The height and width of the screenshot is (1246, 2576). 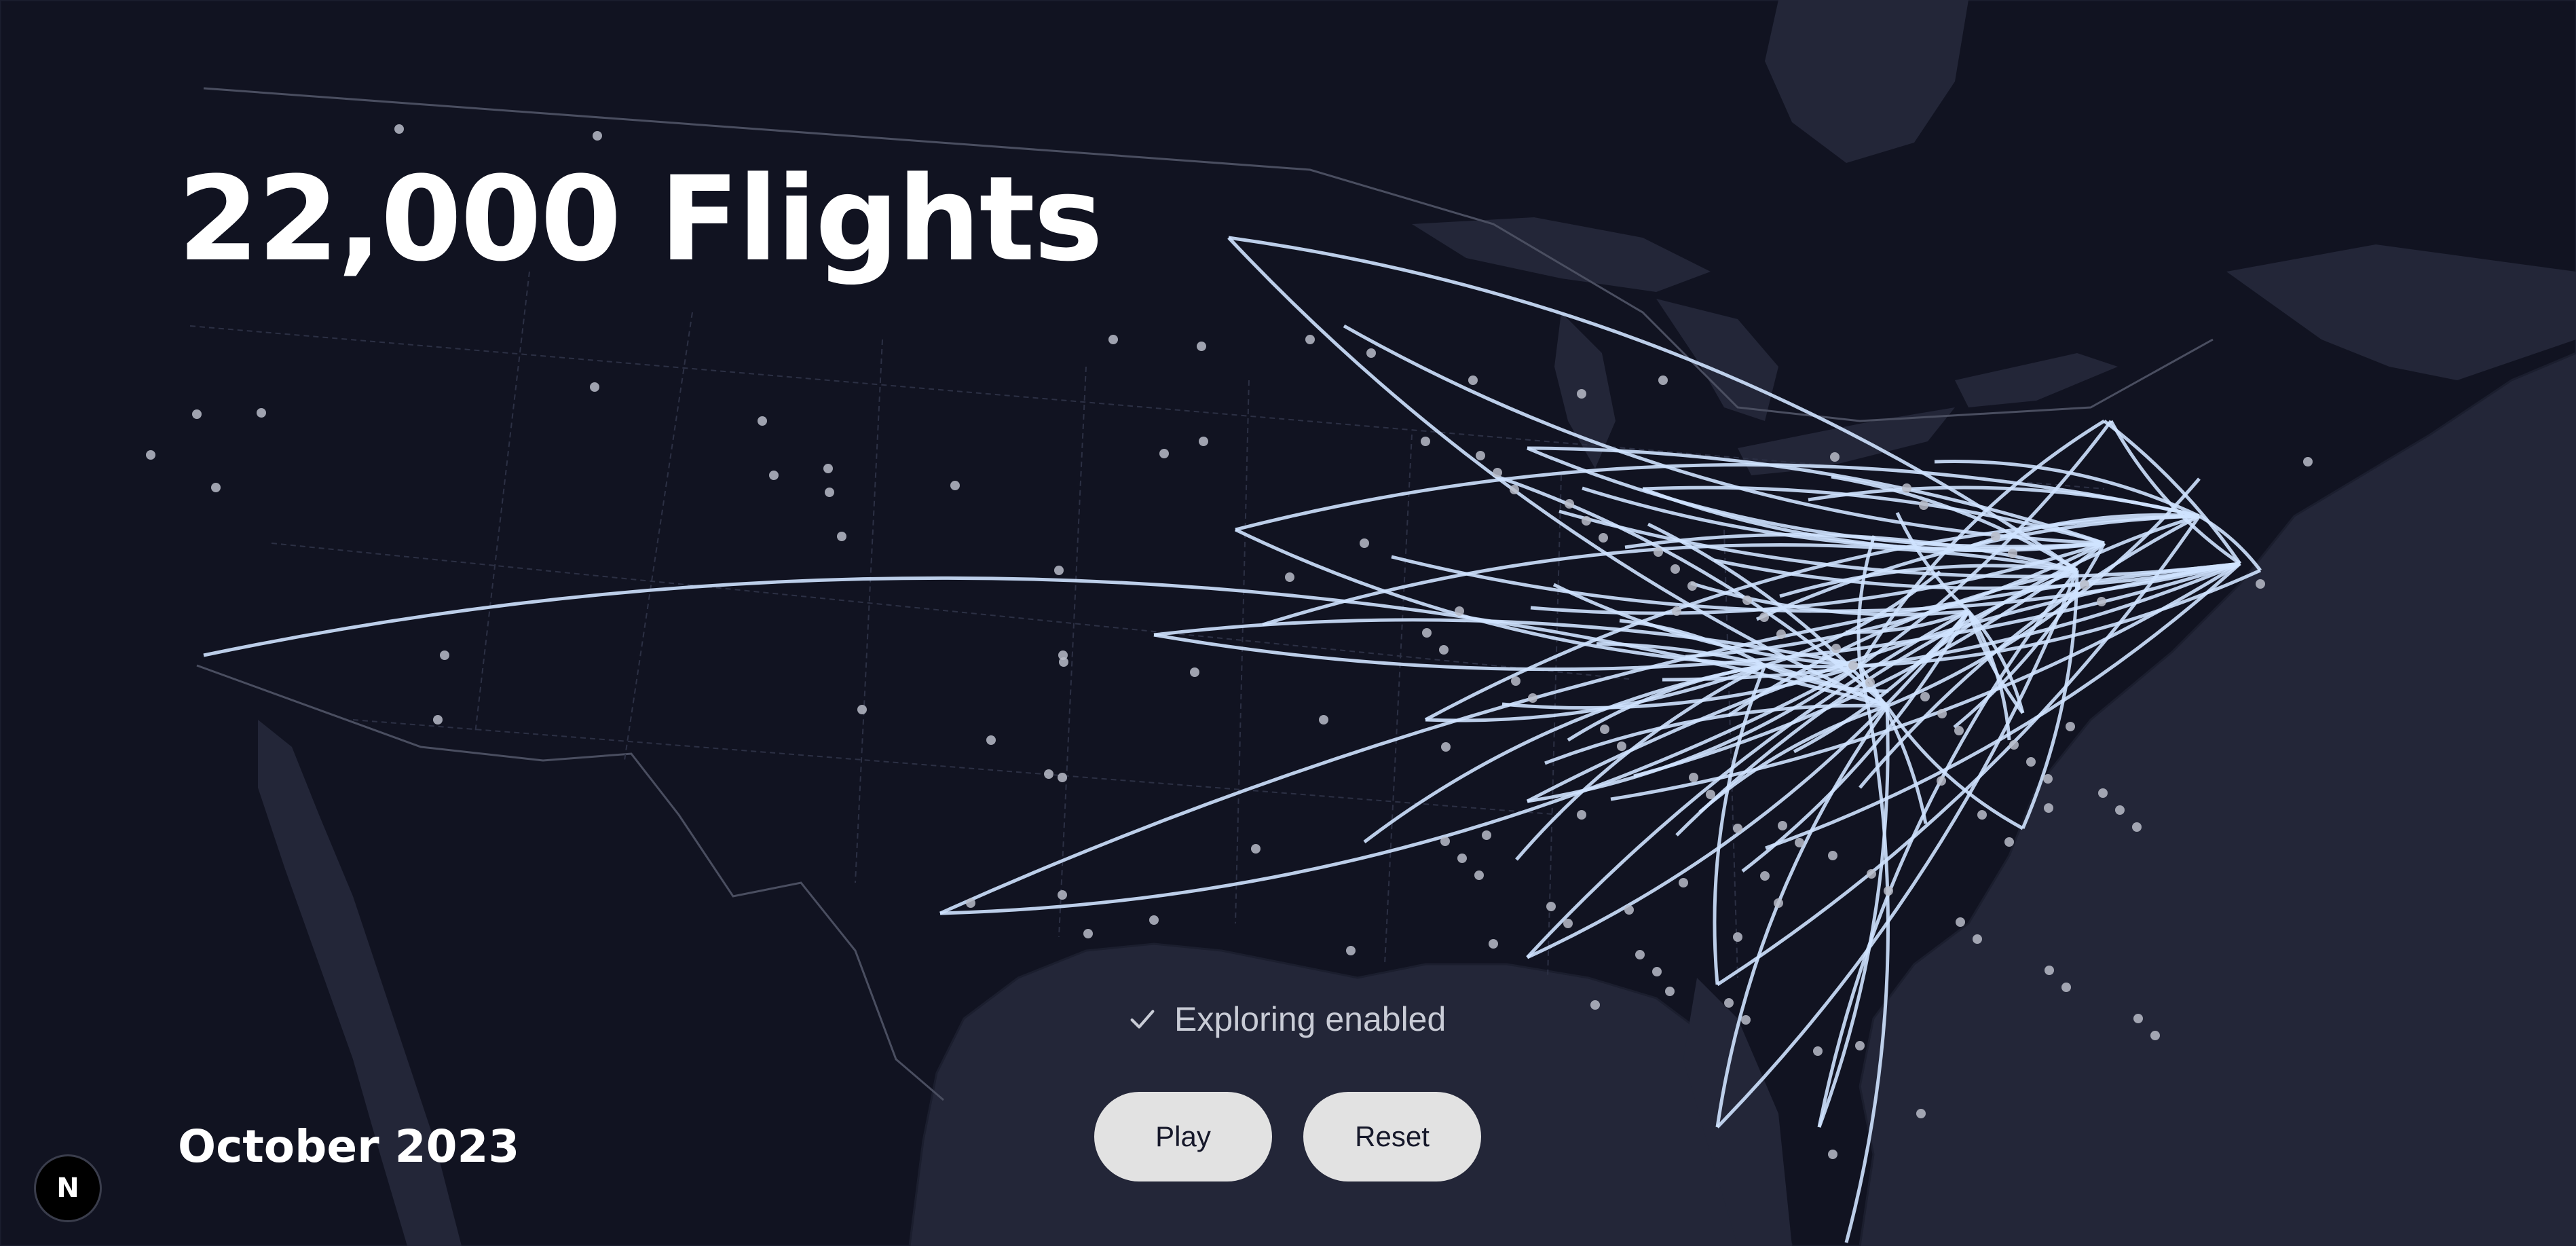 I want to click on exploring-status: Exploring enabled, so click(x=1287, y=1020).